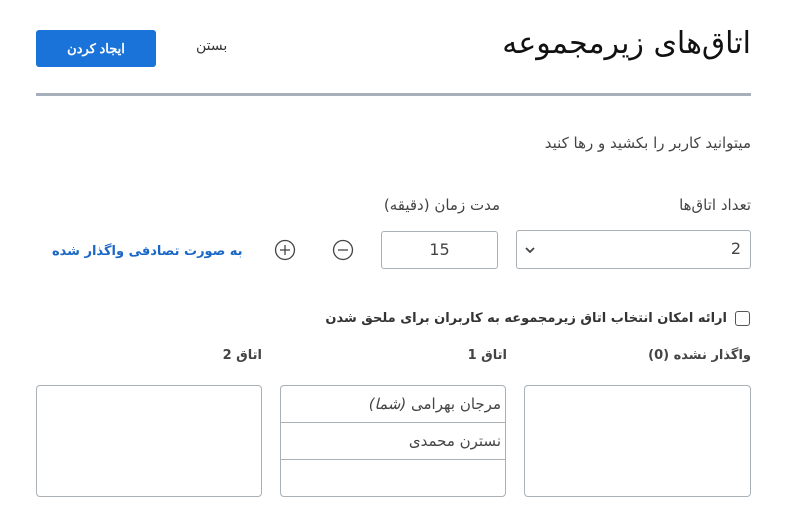 The width and height of the screenshot is (797, 530). Describe the element at coordinates (626, 43) in the screenshot. I see `page-title: اتاق‌های زیرمجموعه` at that location.